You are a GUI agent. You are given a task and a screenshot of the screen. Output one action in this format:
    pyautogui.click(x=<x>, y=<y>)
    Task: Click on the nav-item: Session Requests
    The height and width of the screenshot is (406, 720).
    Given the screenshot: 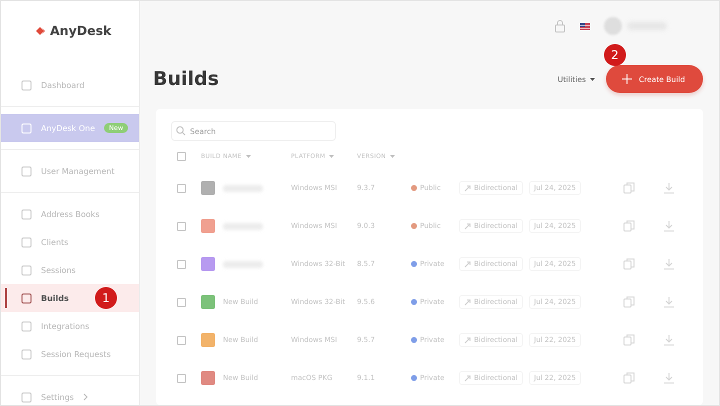 What is the action you would take?
    pyautogui.click(x=70, y=354)
    